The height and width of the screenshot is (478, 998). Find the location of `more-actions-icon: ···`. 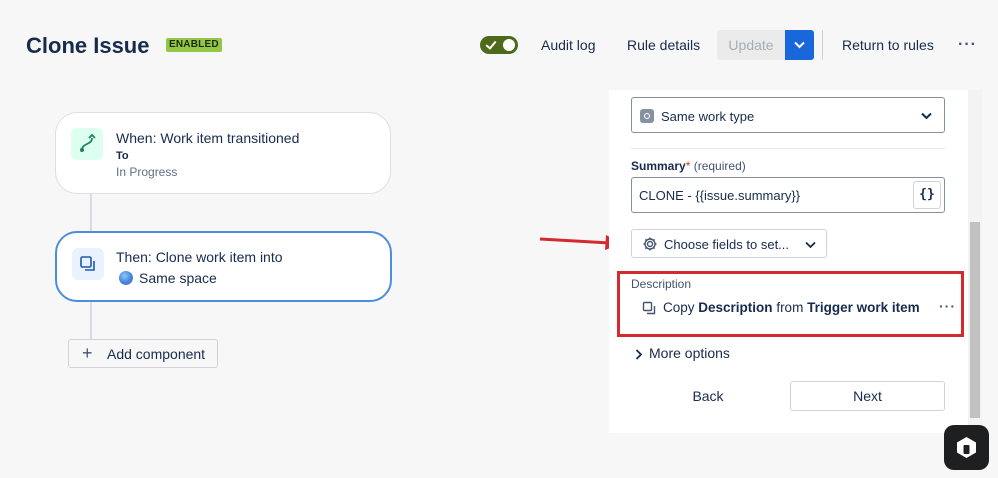

more-actions-icon: ··· is located at coordinates (967, 45).